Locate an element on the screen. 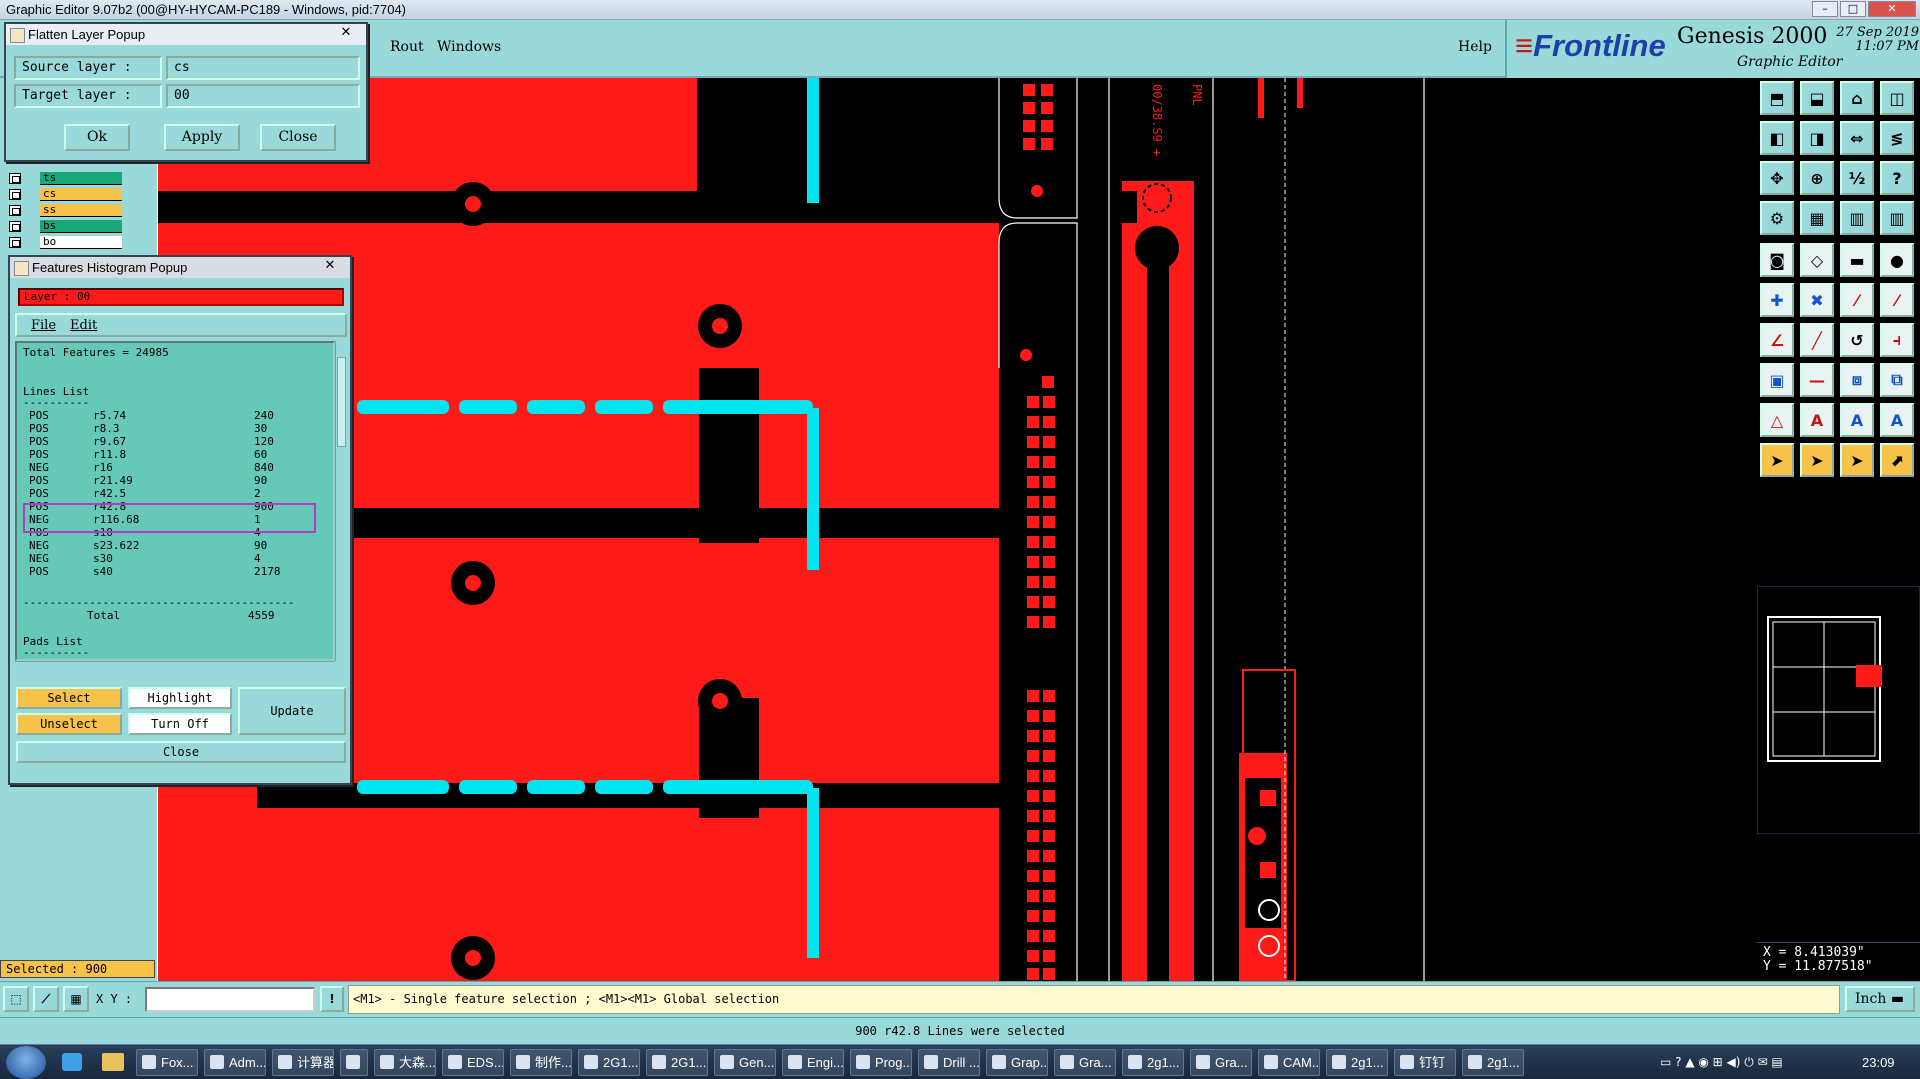 This screenshot has width=1920, height=1079. select-cursor-icon: ➤ is located at coordinates (1777, 460).